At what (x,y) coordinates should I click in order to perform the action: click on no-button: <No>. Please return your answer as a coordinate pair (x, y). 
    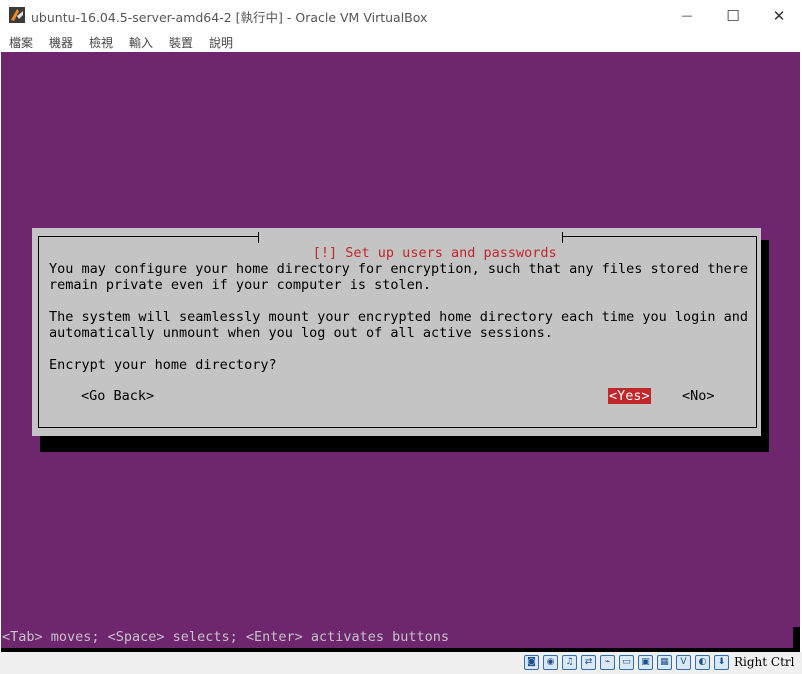
    Looking at the image, I should click on (698, 396).